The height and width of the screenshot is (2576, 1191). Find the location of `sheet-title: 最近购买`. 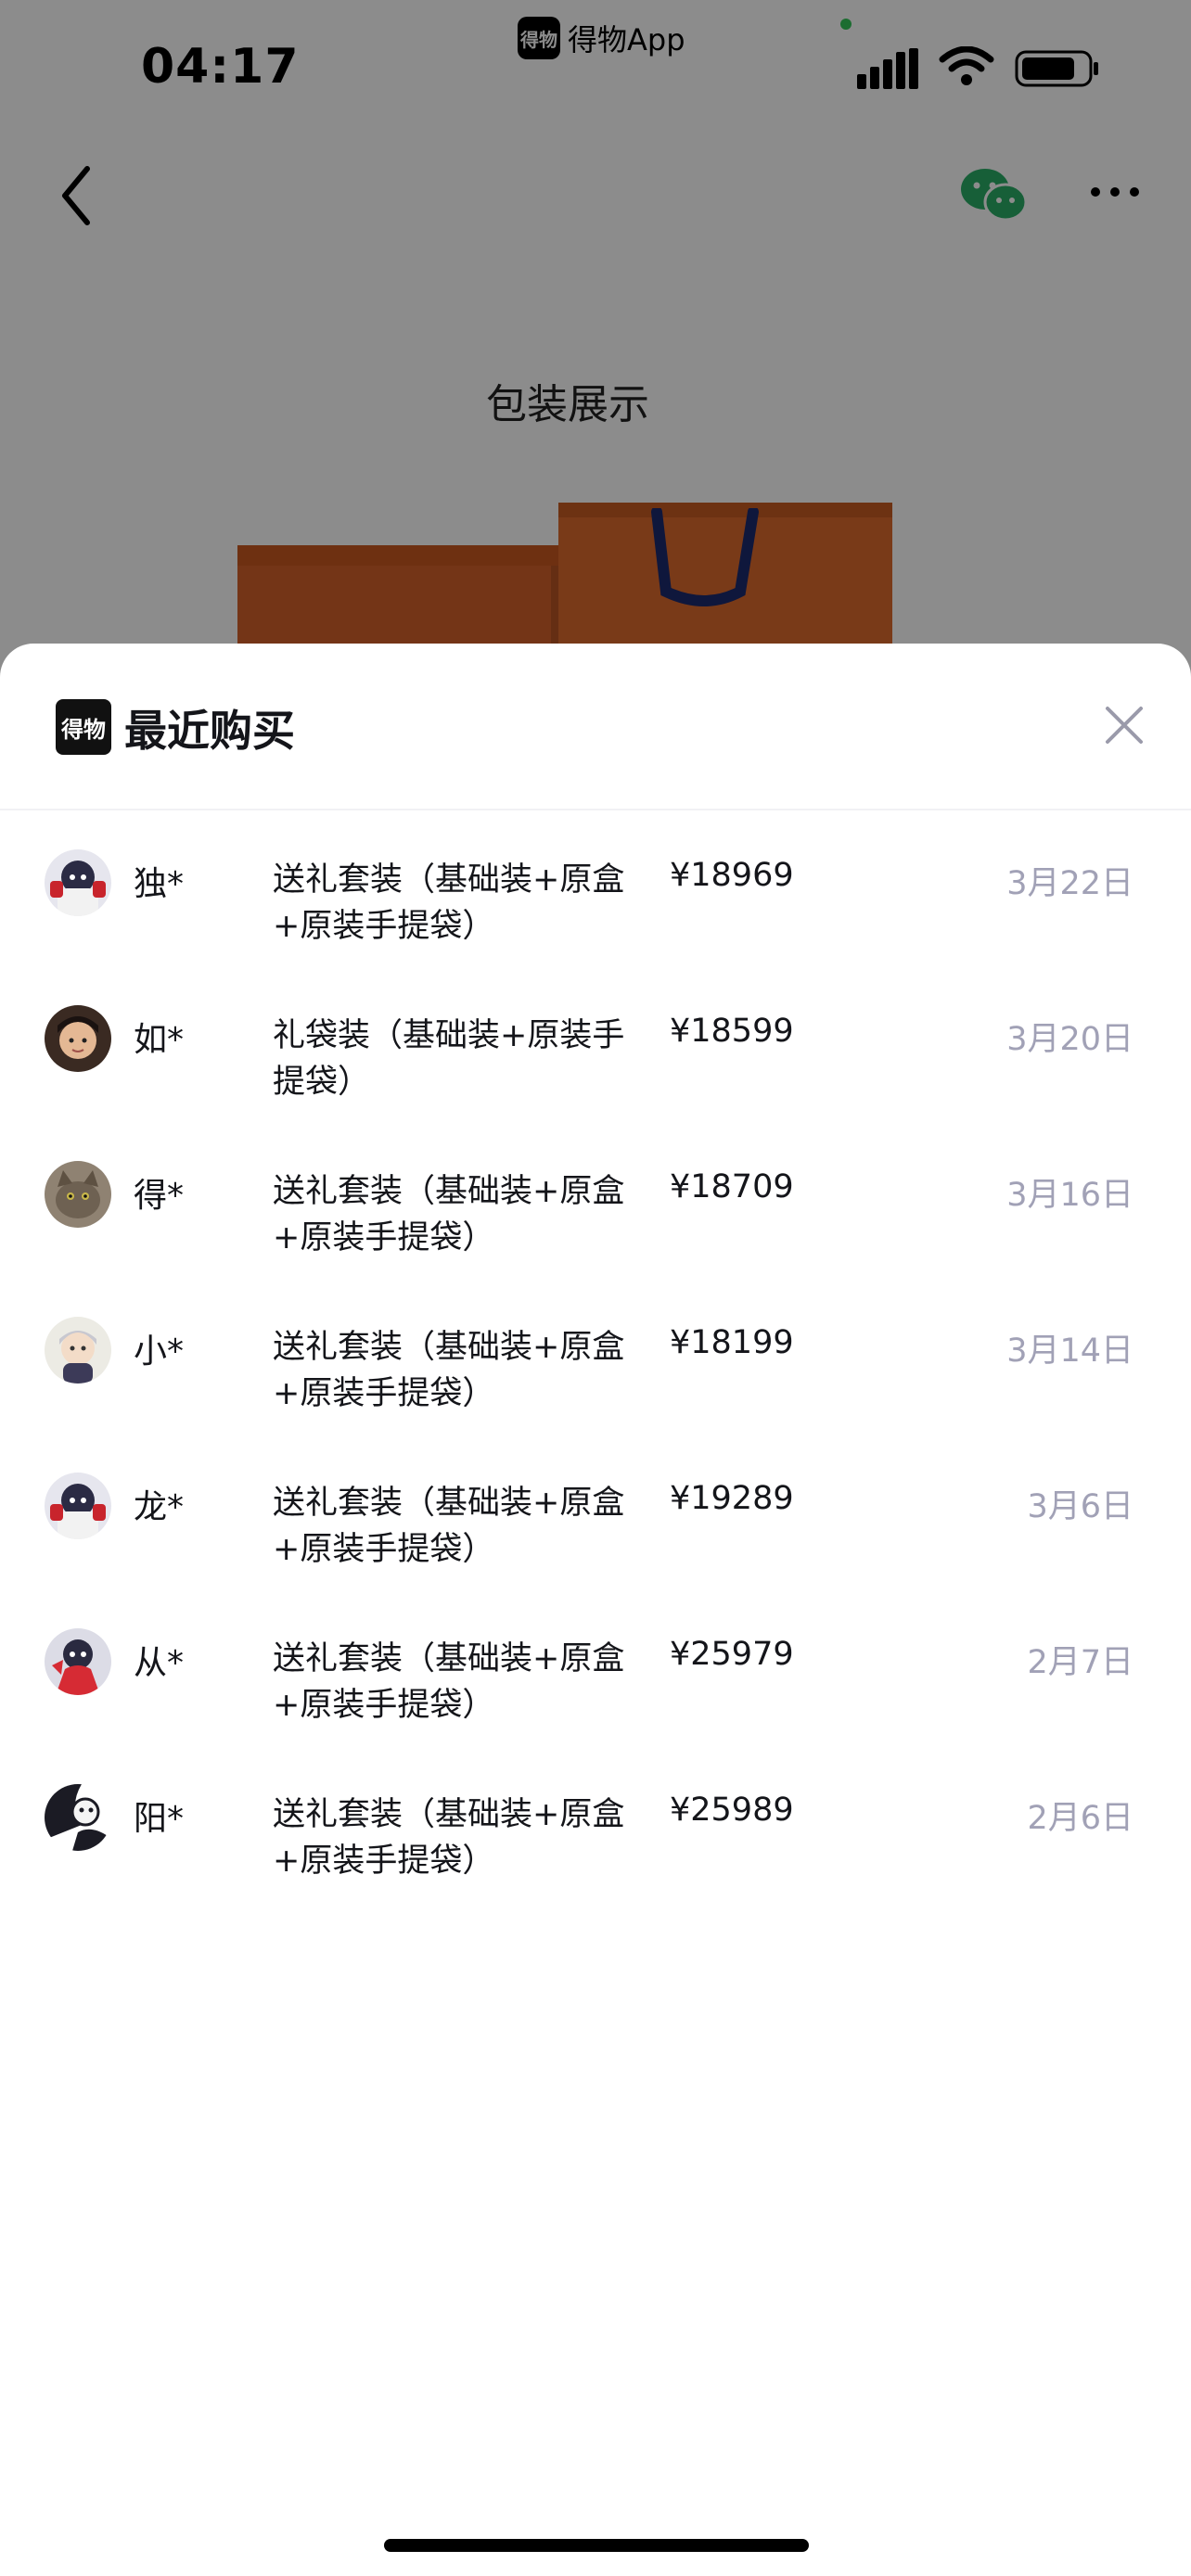

sheet-title: 最近购买 is located at coordinates (209, 731).